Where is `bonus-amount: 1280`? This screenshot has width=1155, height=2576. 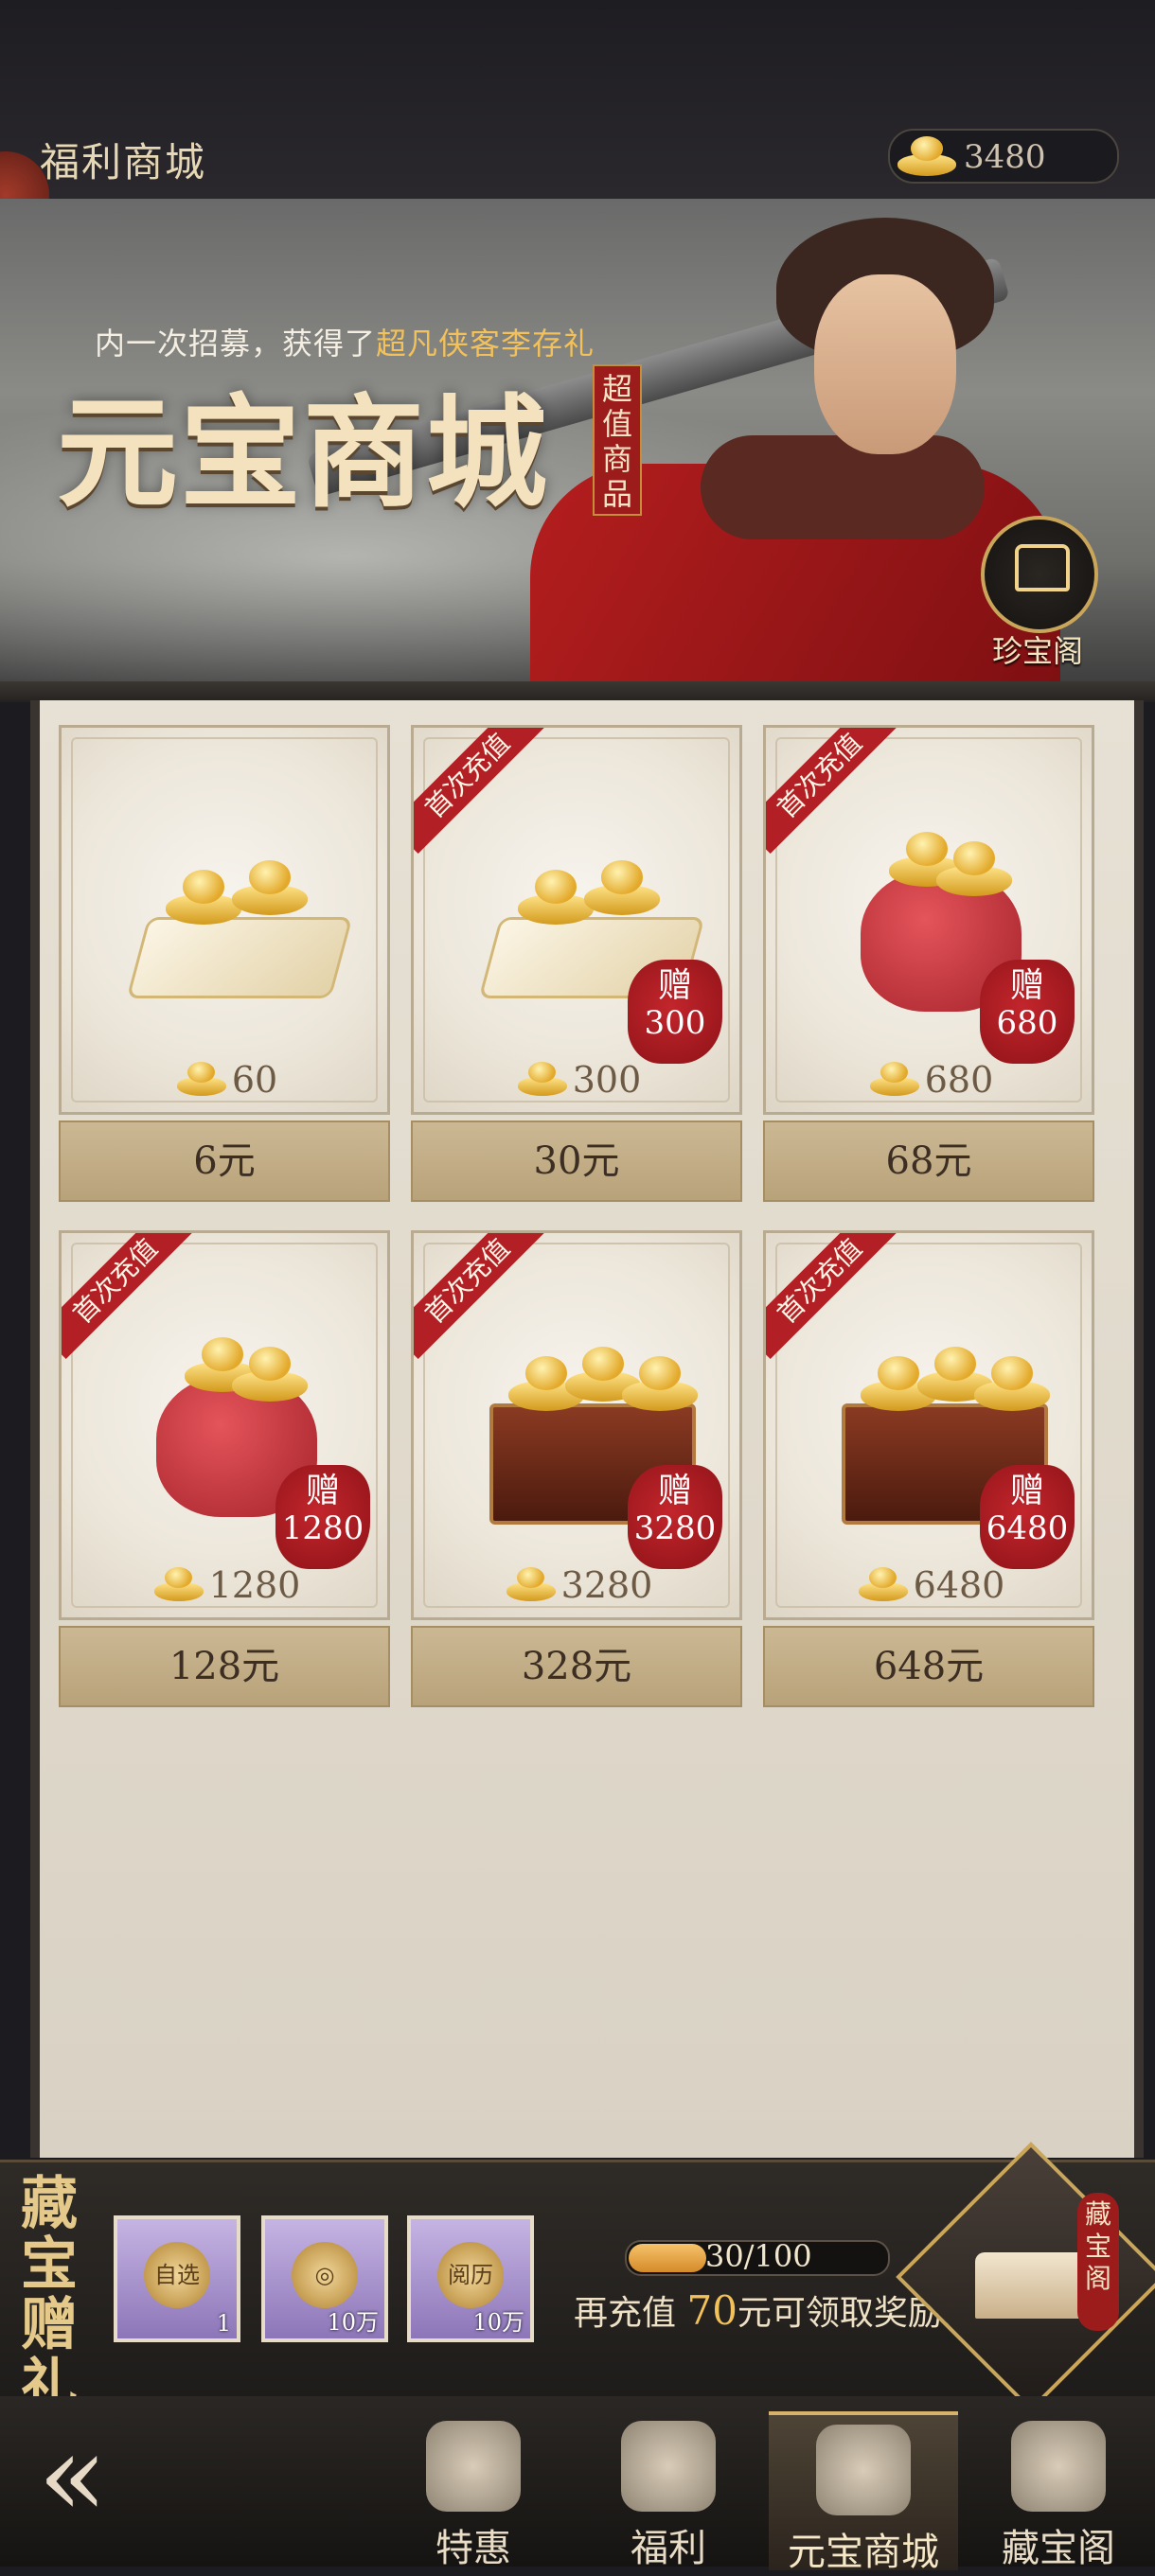 bonus-amount: 1280 is located at coordinates (322, 1528).